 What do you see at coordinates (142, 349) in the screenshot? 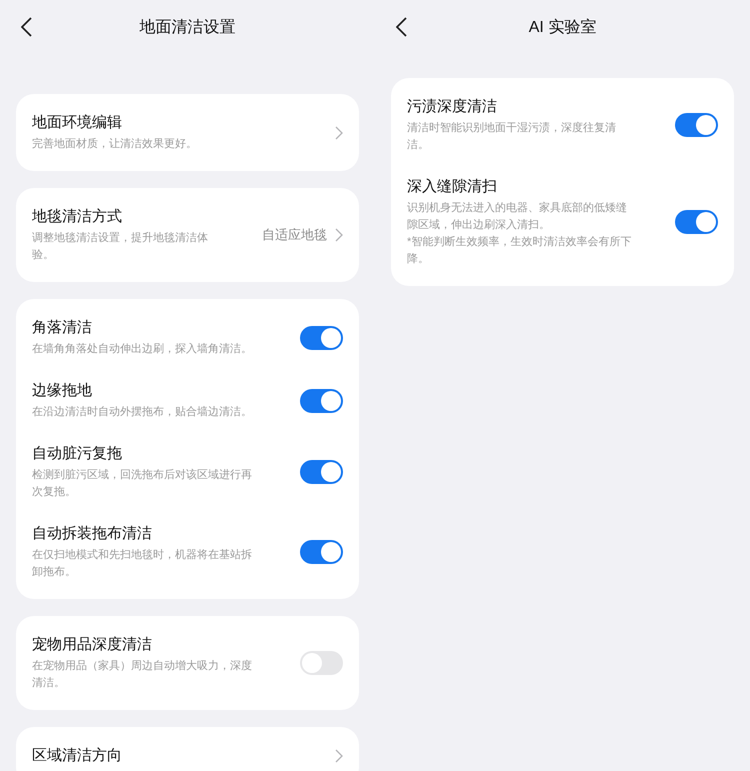
I see `setting-description: 在墙角角落处自动伸出边刷，探入墙角清洁。` at bounding box center [142, 349].